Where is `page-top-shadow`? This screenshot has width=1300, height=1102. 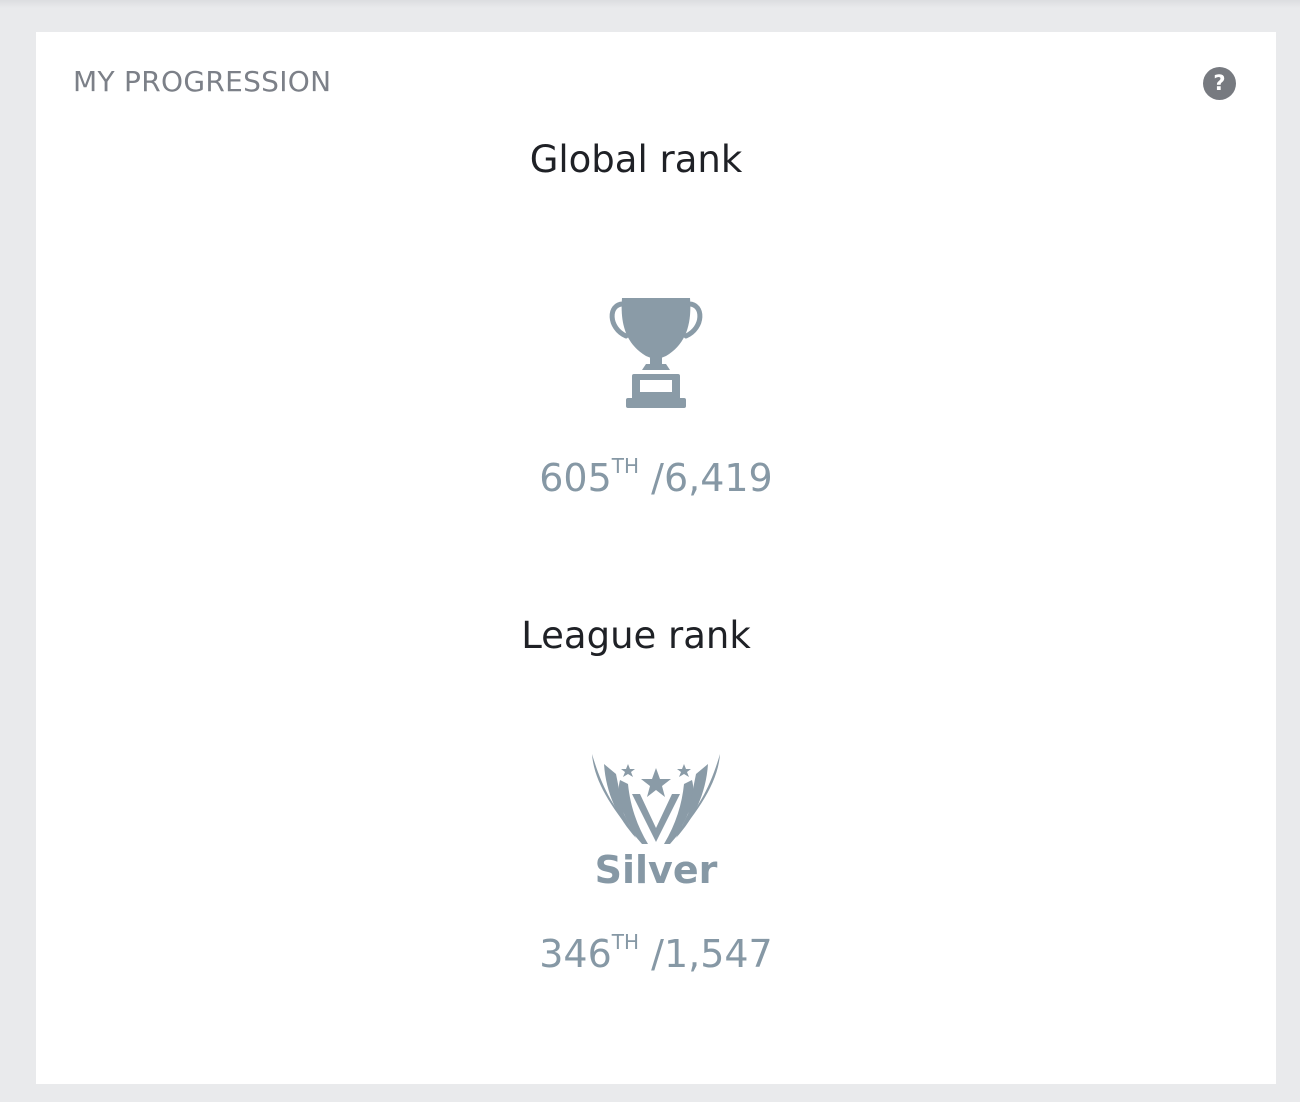
page-top-shadow is located at coordinates (650, 4).